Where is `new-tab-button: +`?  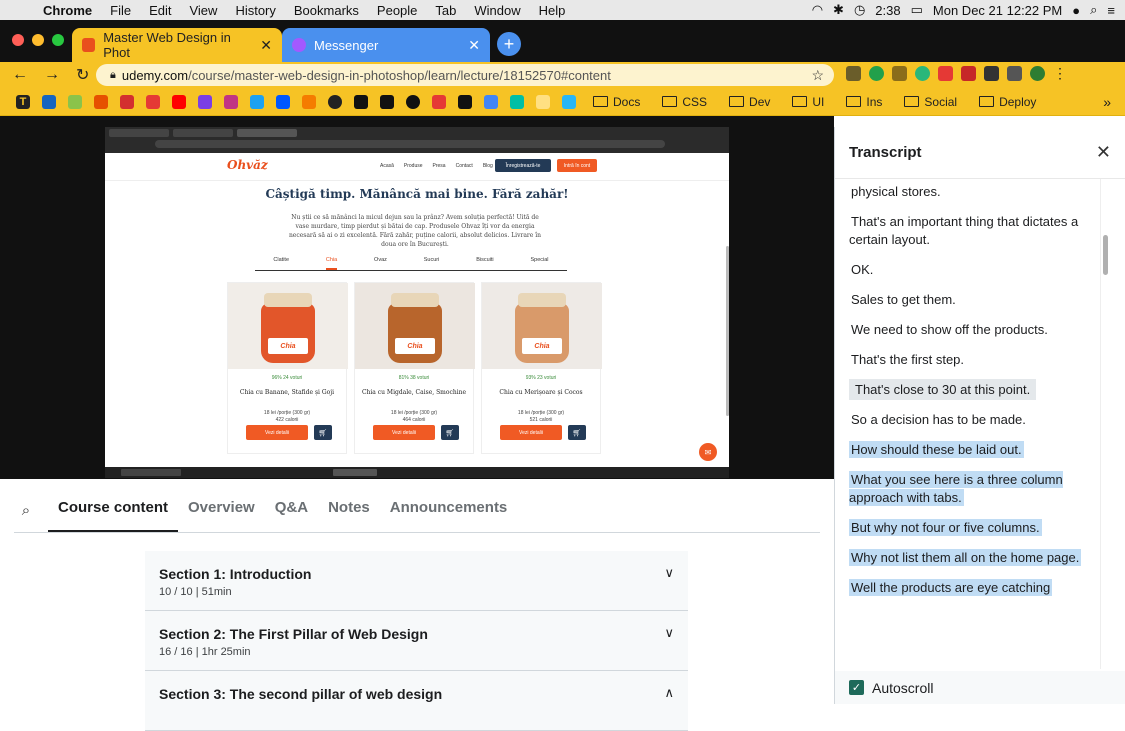
new-tab-button: + is located at coordinates (509, 44).